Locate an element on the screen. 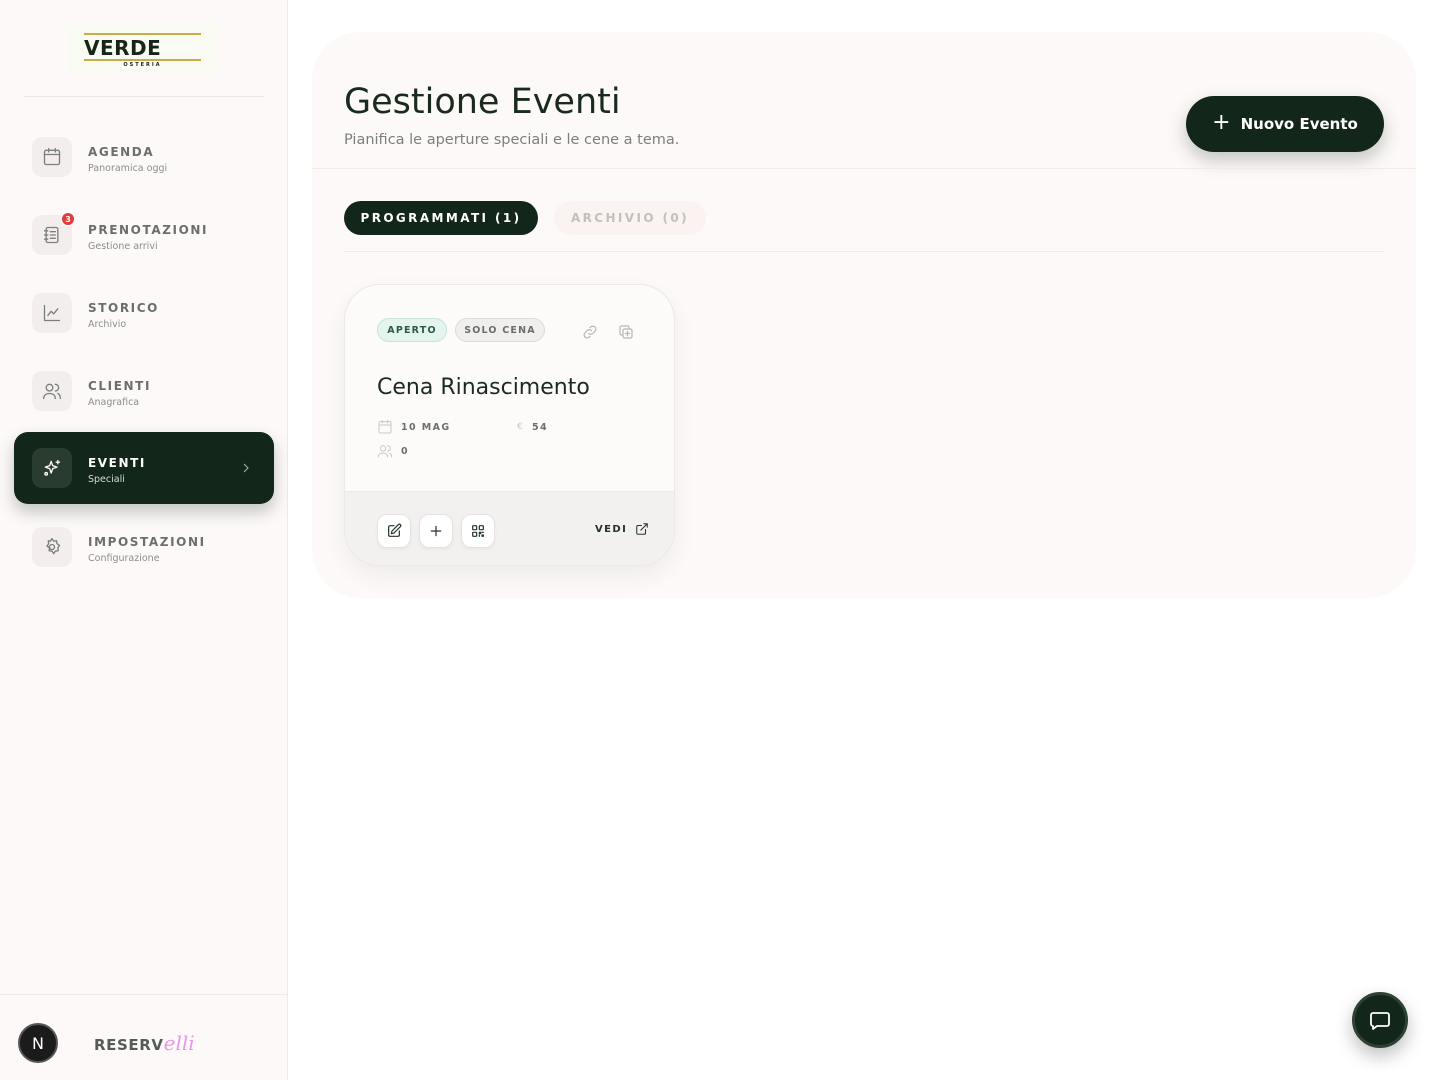 This screenshot has height=1080, width=1440. sidebar-item-sublabel: Panoramica oggi is located at coordinates (128, 168).